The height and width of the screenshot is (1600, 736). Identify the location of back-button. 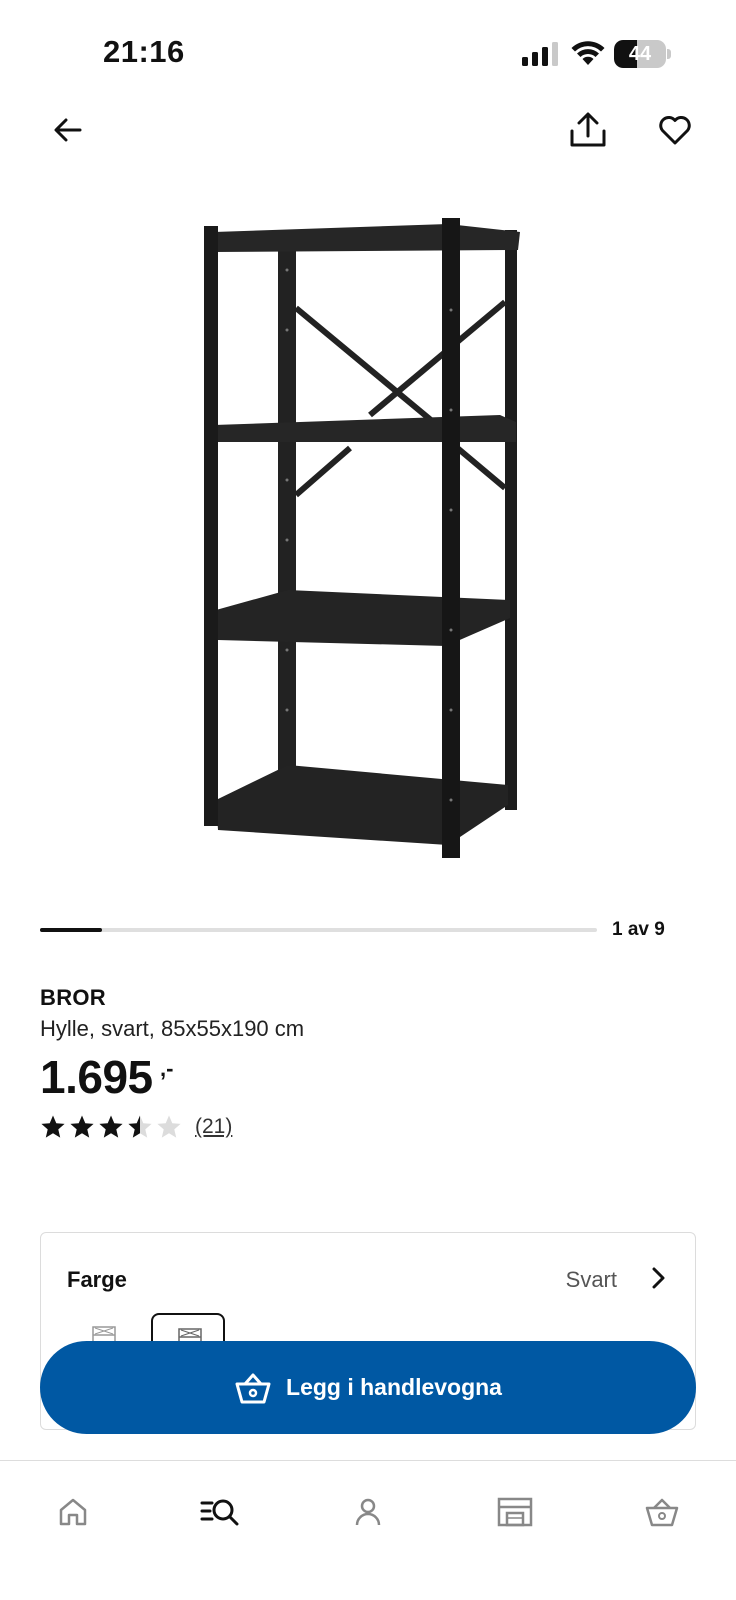
(68, 130).